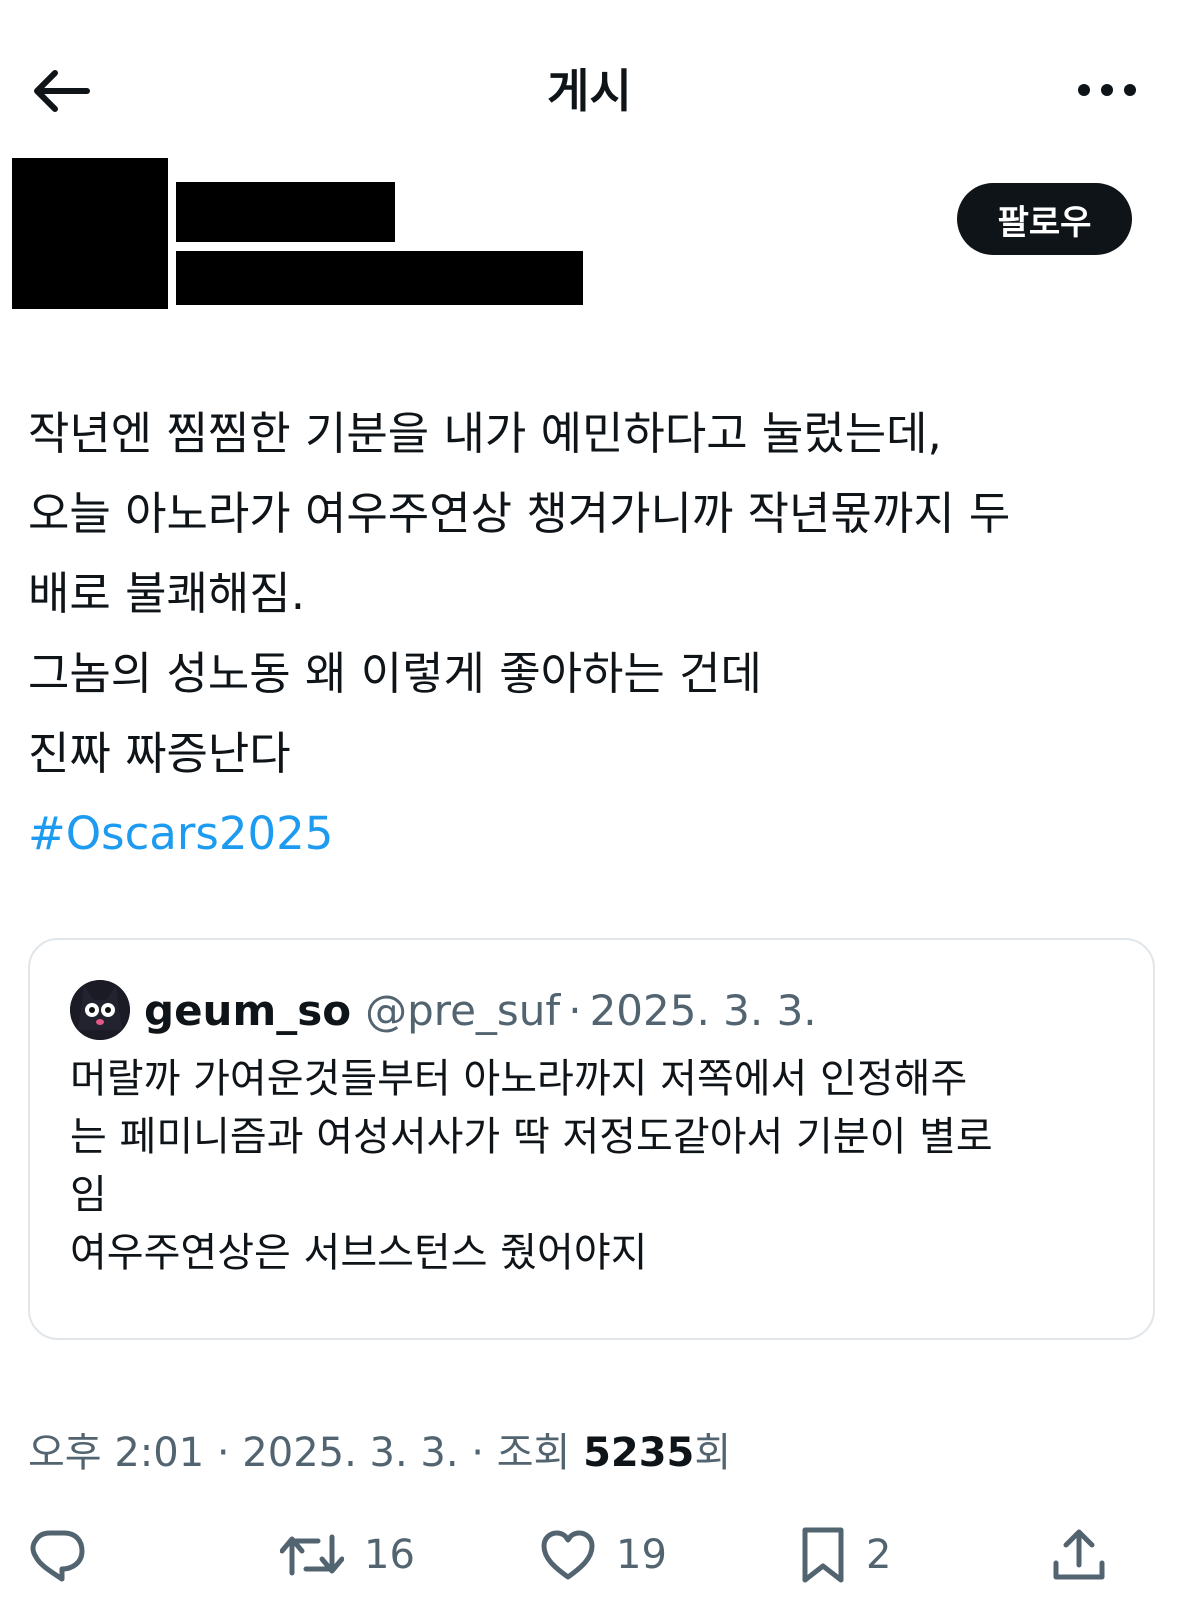  What do you see at coordinates (389, 1555) in the screenshot?
I see `retweet-count: 16` at bounding box center [389, 1555].